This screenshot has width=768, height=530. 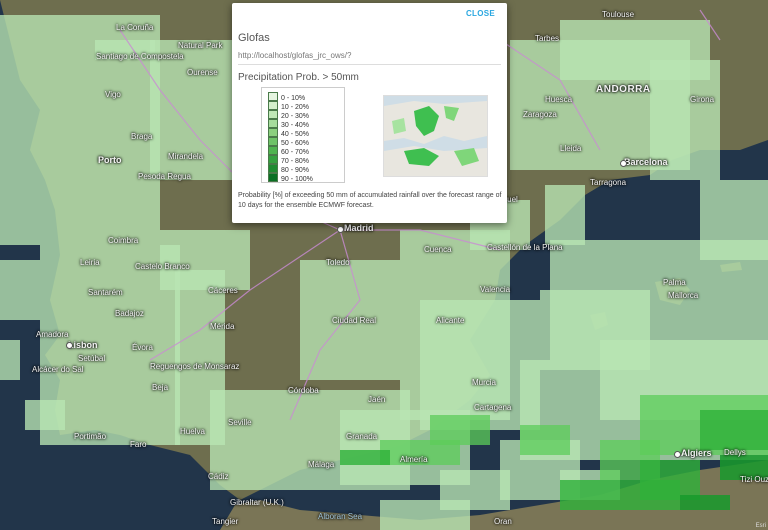 What do you see at coordinates (110, 160) in the screenshot?
I see `city-label: Porto` at bounding box center [110, 160].